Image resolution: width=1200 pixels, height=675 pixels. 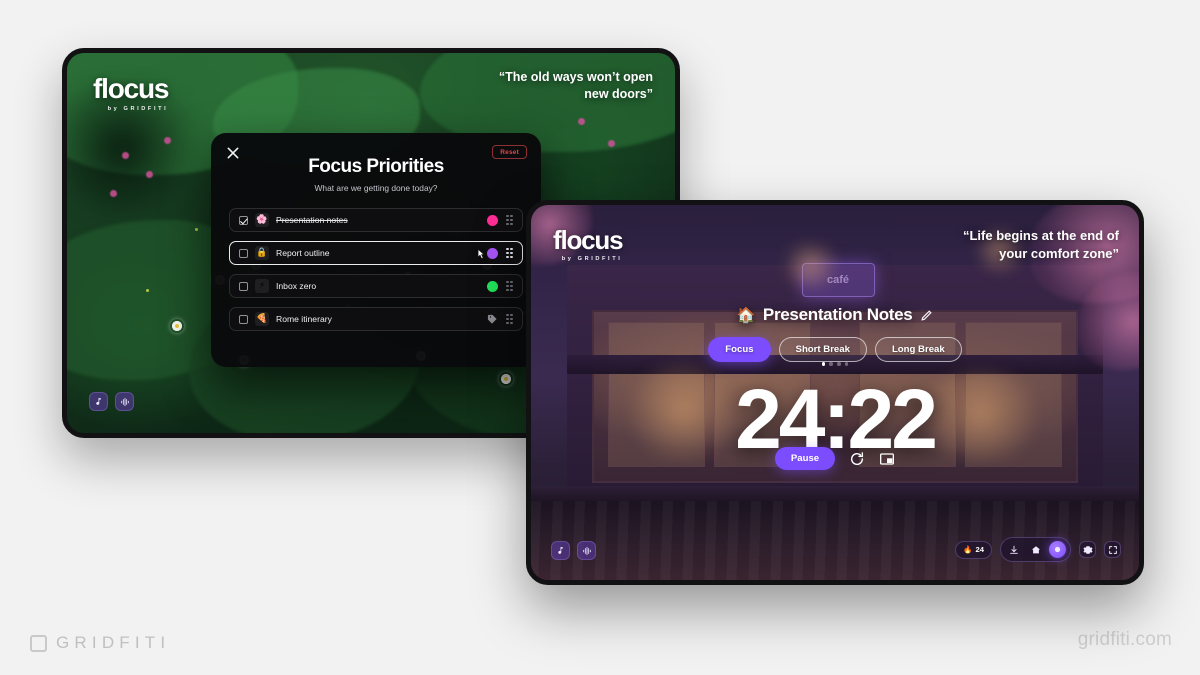 I want to click on motivational-quote-left: “The old ways won’t open new doors”, so click(x=575, y=85).